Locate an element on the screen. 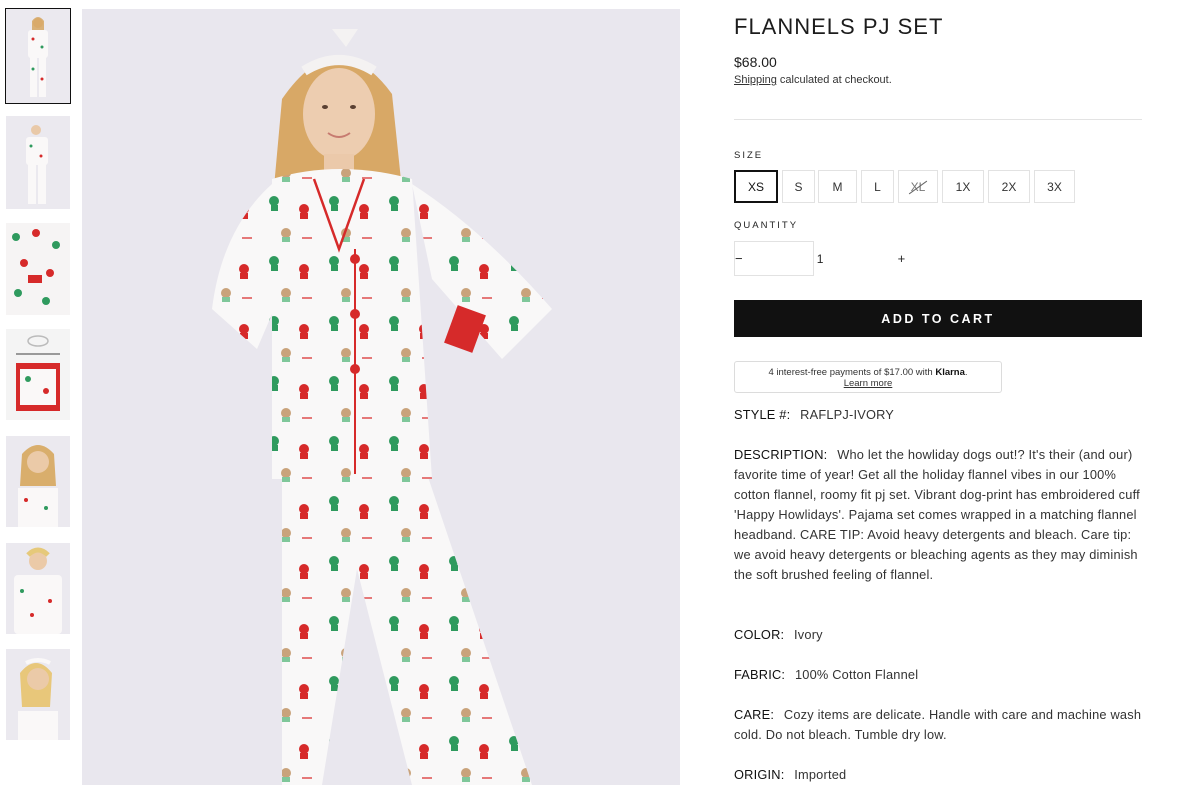  thumbnail-6-image is located at coordinates (38, 588).